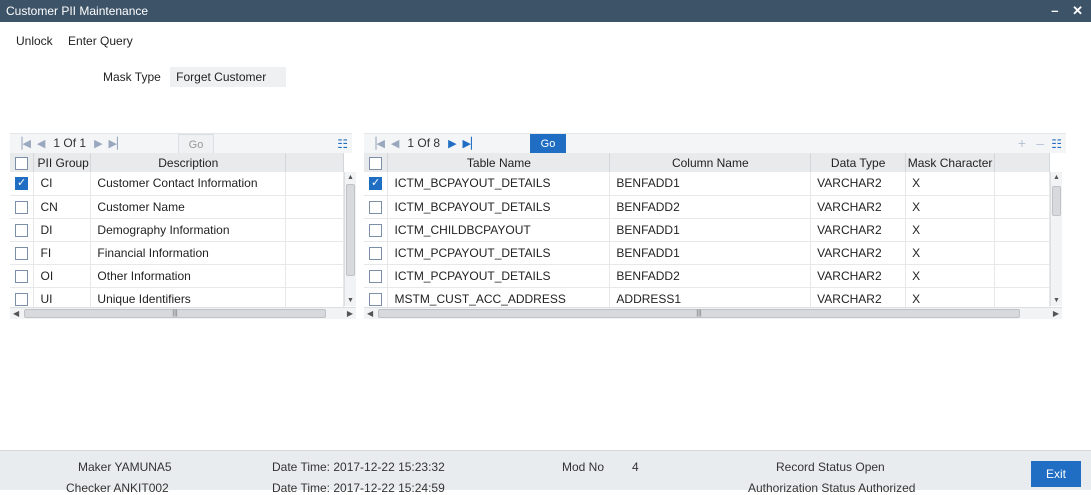 The image size is (1091, 495). I want to click on table-row: ICTM_BCPAYOUT_DETAILS BENFADD2 VARCHAR2 X, so click(707, 207).